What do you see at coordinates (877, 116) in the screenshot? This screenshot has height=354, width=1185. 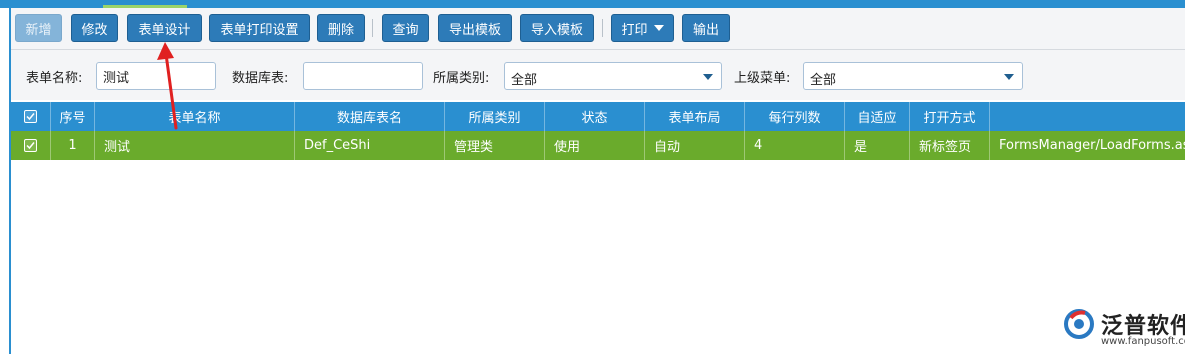 I see `column-header-adaptive: 自适应` at bounding box center [877, 116].